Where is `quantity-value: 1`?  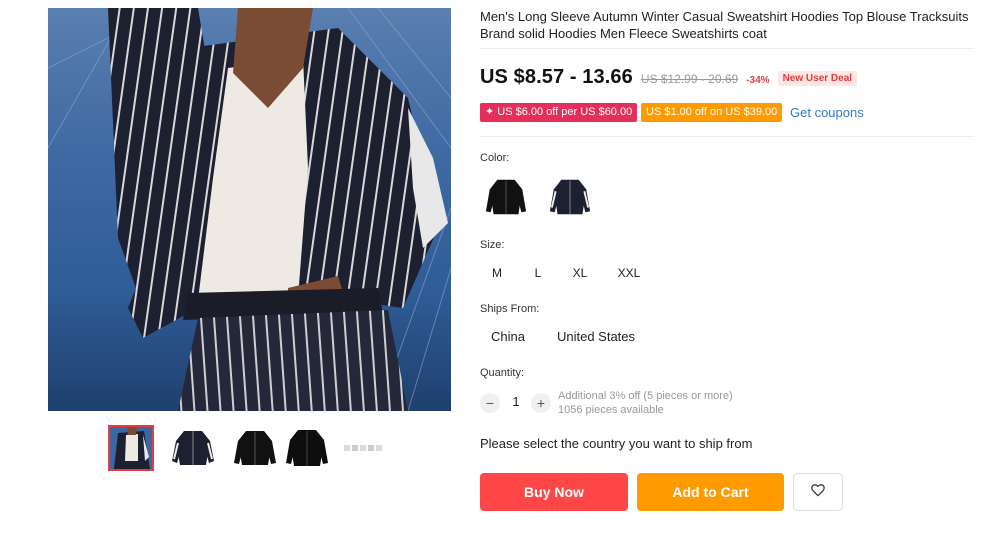 quantity-value: 1 is located at coordinates (516, 401).